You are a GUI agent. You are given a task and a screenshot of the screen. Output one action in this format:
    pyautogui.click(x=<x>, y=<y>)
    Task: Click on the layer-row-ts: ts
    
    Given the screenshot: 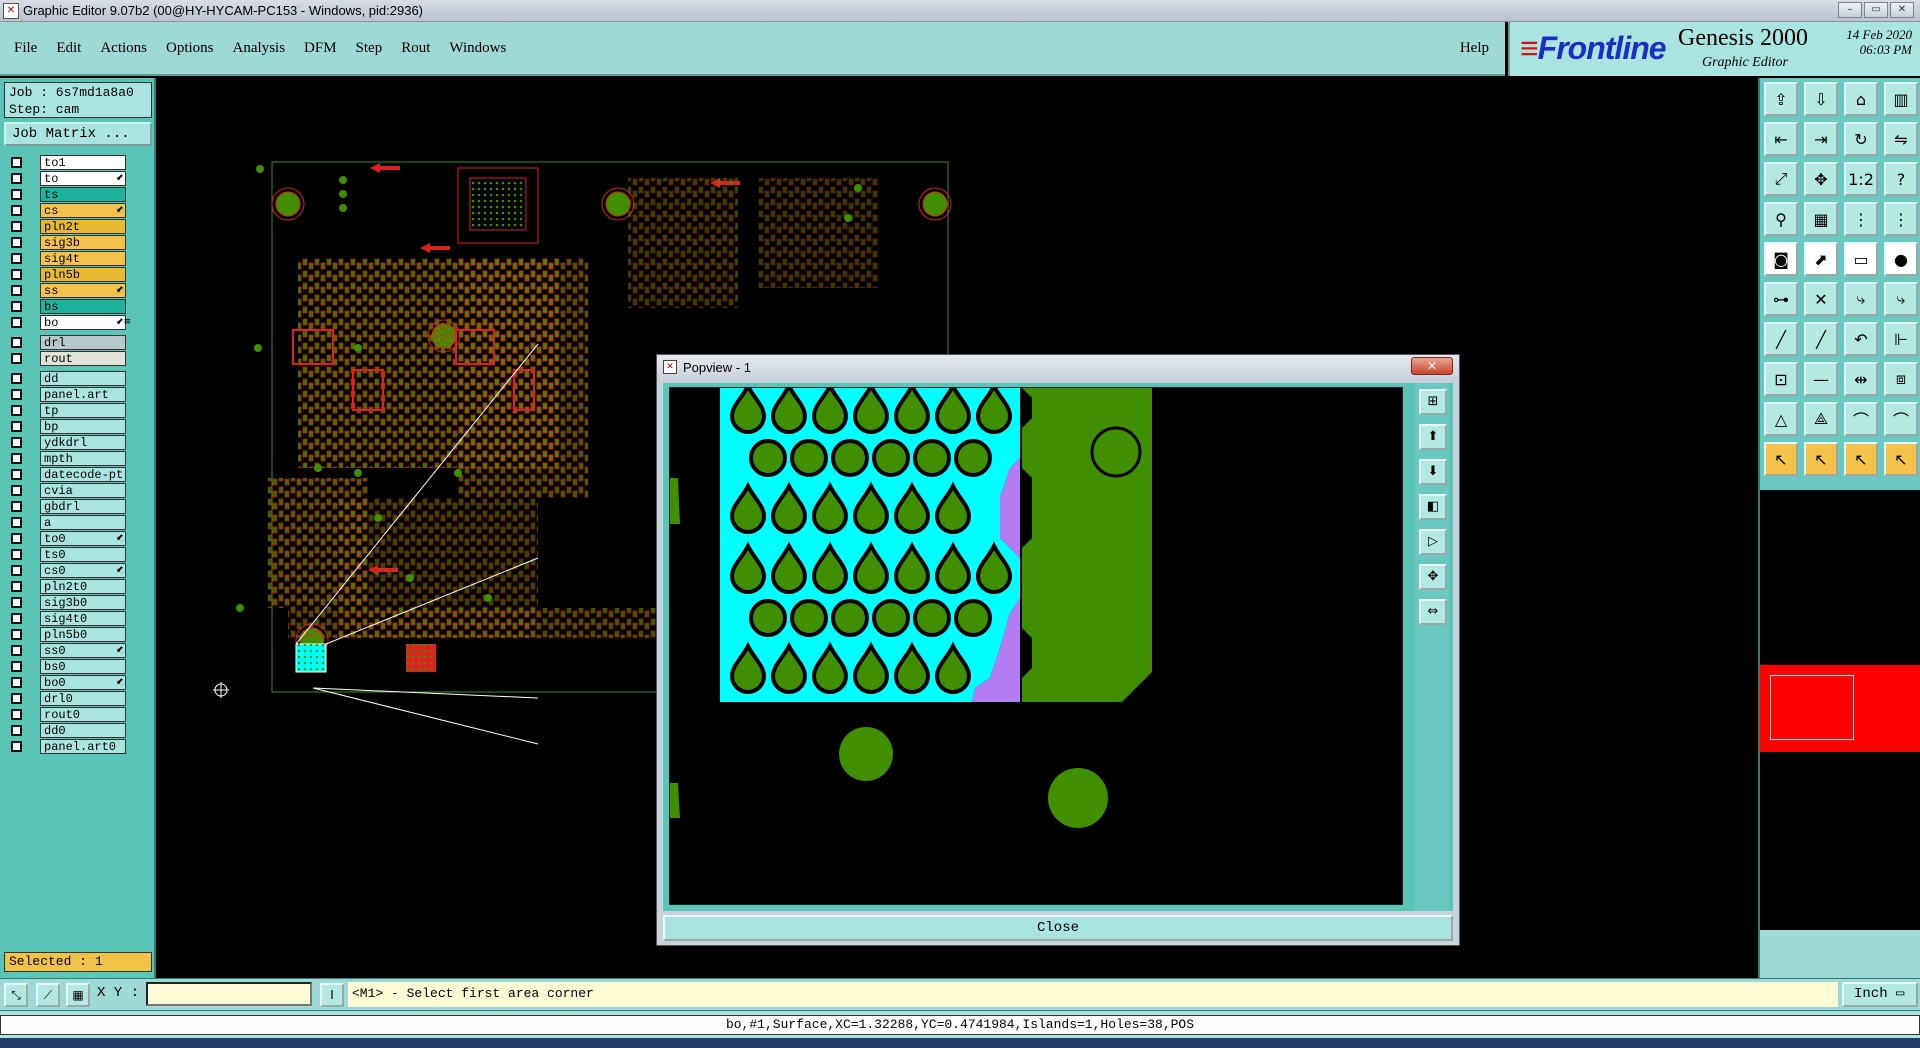 What is the action you would take?
    pyautogui.click(x=78, y=194)
    